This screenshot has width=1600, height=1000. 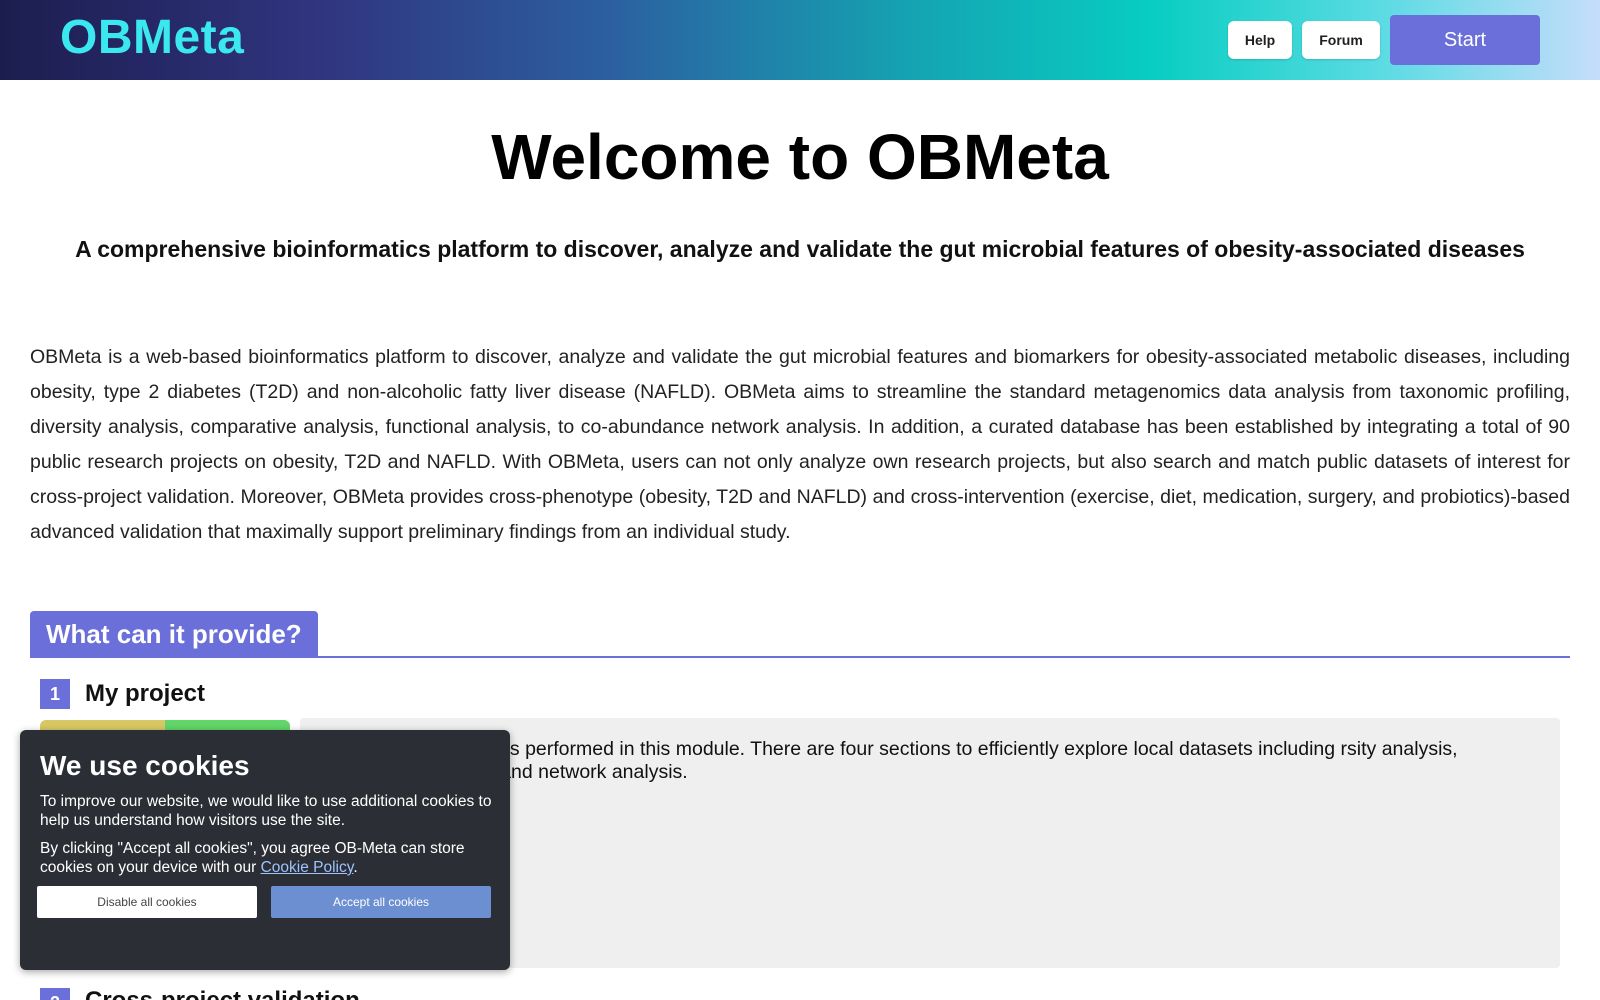 What do you see at coordinates (1465, 40) in the screenshot?
I see `start-button: Start` at bounding box center [1465, 40].